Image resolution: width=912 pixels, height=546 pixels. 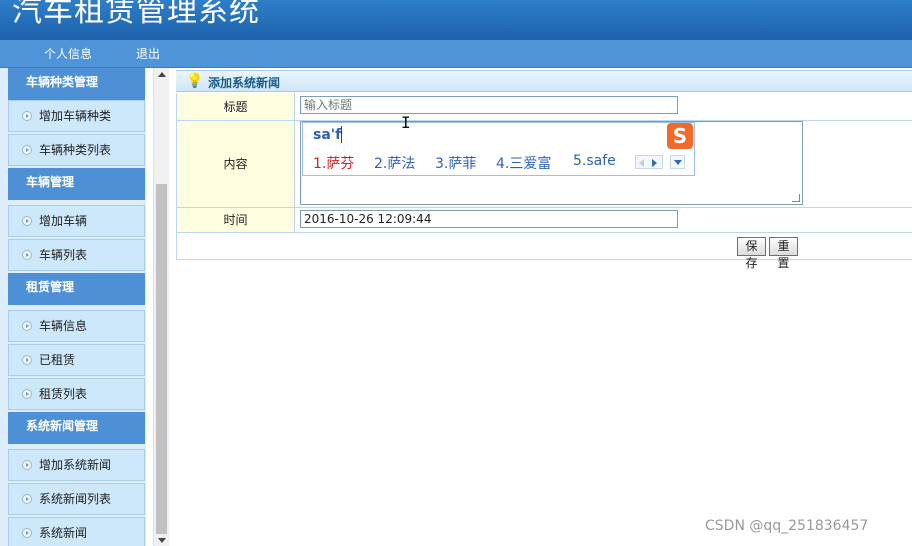 What do you see at coordinates (455, 163) in the screenshot?
I see `ime-candidate-3: 3.萨菲` at bounding box center [455, 163].